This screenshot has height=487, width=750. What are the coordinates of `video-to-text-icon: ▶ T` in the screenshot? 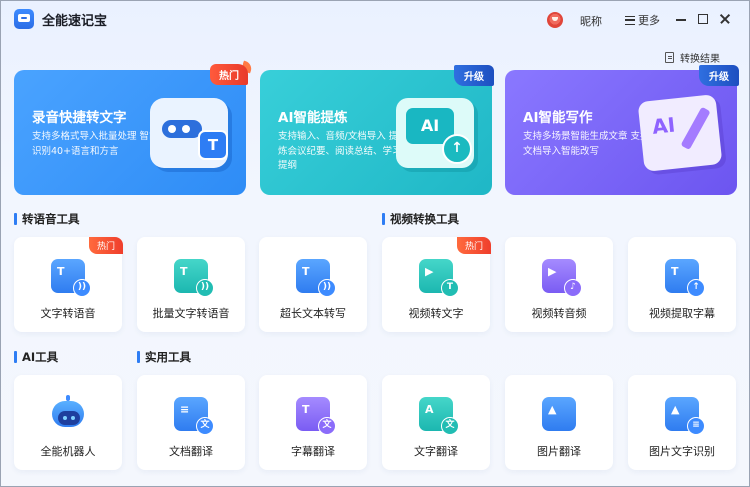 It's located at (439, 278).